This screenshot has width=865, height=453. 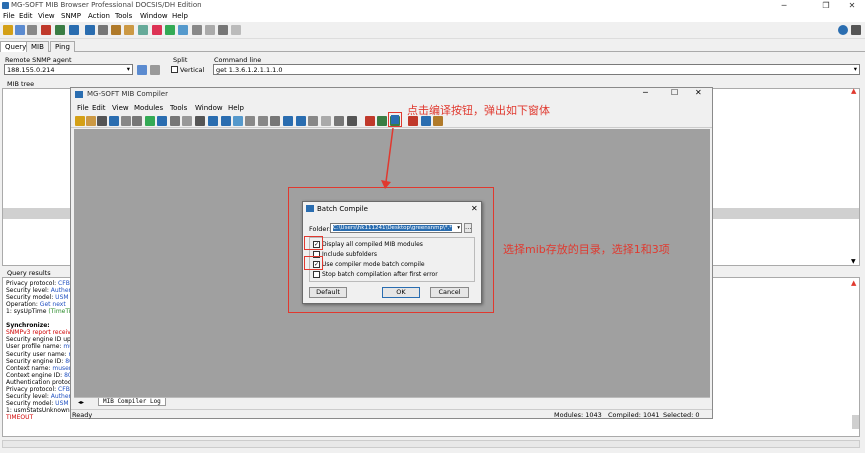 What do you see at coordinates (401, 292) in the screenshot?
I see `ok-button: OK` at bounding box center [401, 292].